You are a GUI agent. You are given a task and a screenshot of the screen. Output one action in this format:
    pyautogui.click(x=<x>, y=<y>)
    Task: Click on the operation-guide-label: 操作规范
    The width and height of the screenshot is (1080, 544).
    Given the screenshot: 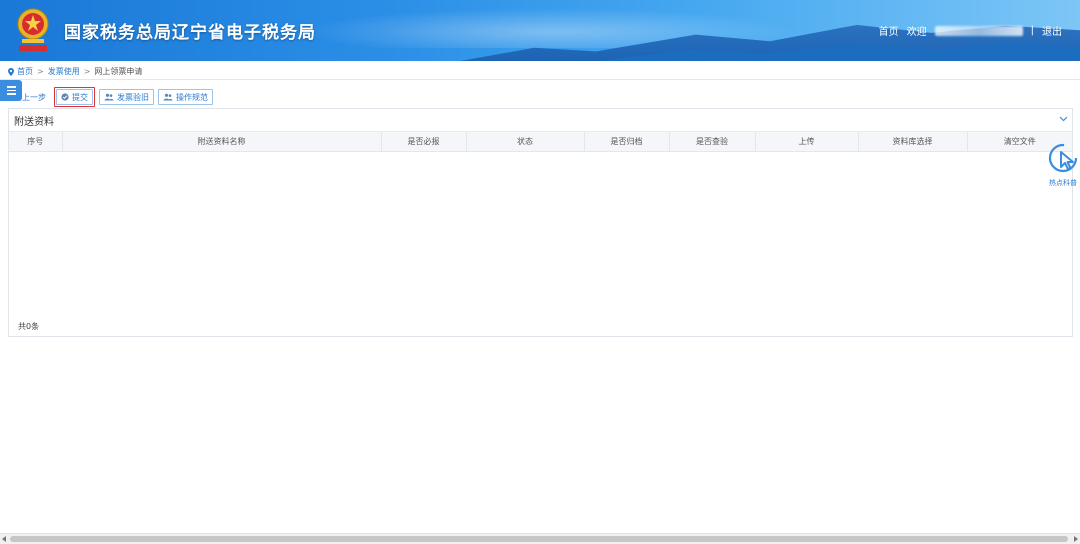 What is the action you would take?
    pyautogui.click(x=192, y=97)
    